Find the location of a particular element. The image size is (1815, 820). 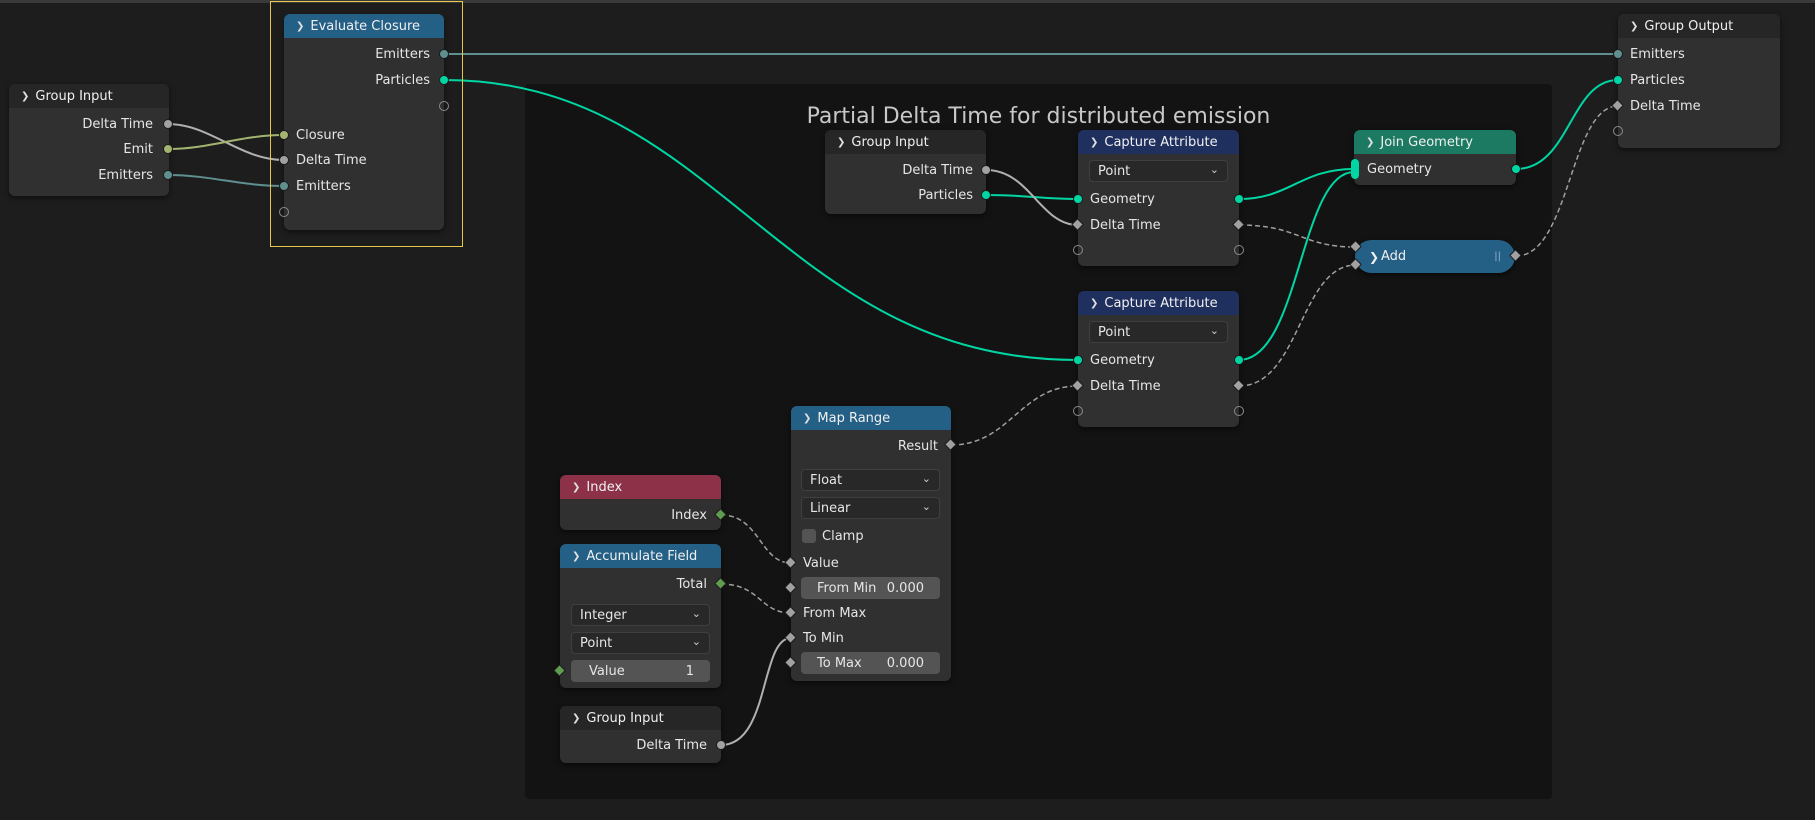

to-max-field: To Max 0.000 is located at coordinates (870, 663).